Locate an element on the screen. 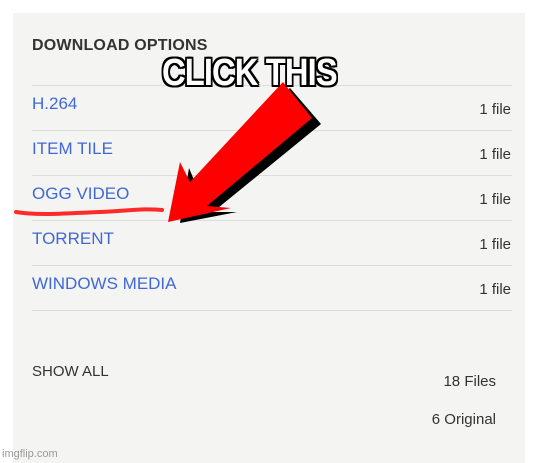 This screenshot has width=538, height=463. click-this-caption: CLICK THIS is located at coordinates (250, 73).